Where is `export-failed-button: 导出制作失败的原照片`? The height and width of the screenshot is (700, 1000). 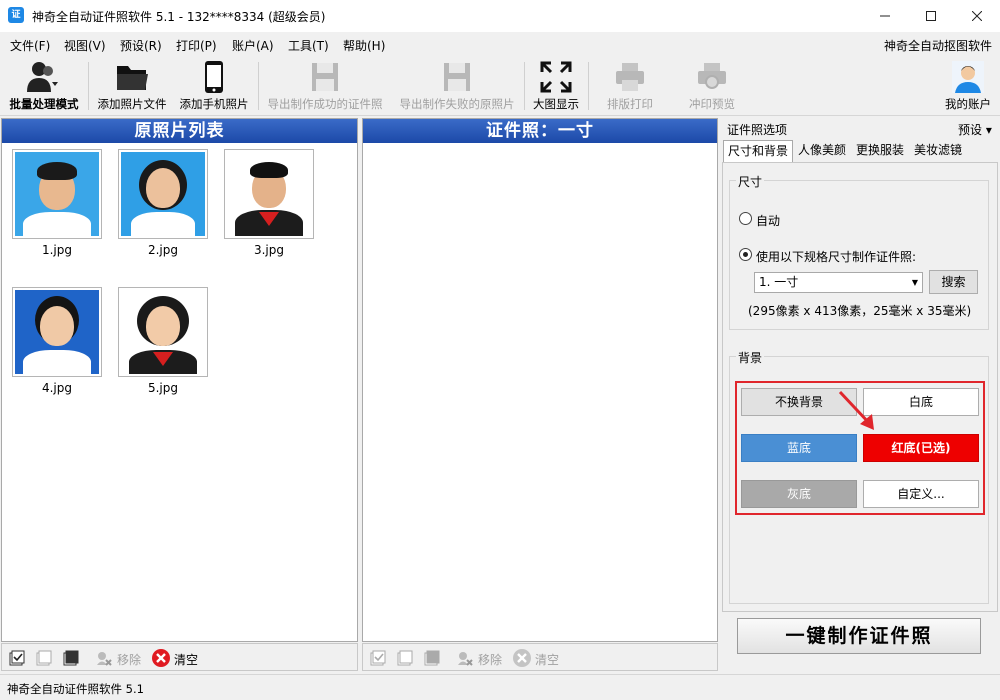
export-failed-button: 导出制作失败的原照片 is located at coordinates (457, 87).